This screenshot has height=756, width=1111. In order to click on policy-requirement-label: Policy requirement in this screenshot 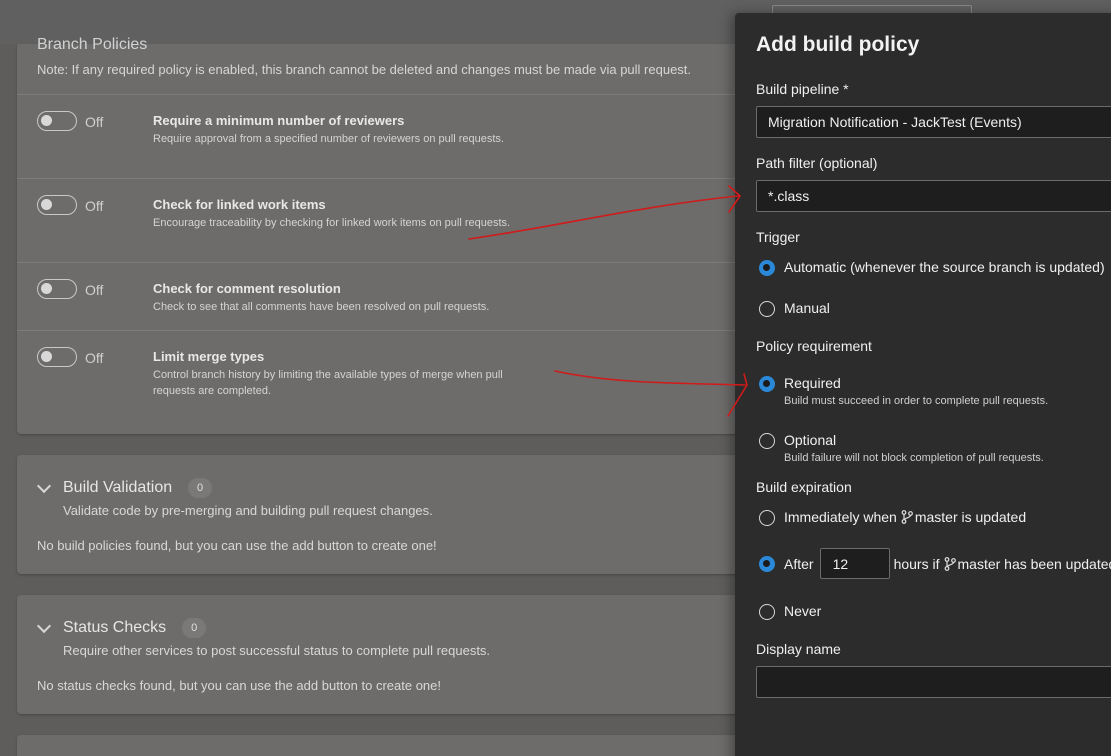, I will do `click(814, 346)`.